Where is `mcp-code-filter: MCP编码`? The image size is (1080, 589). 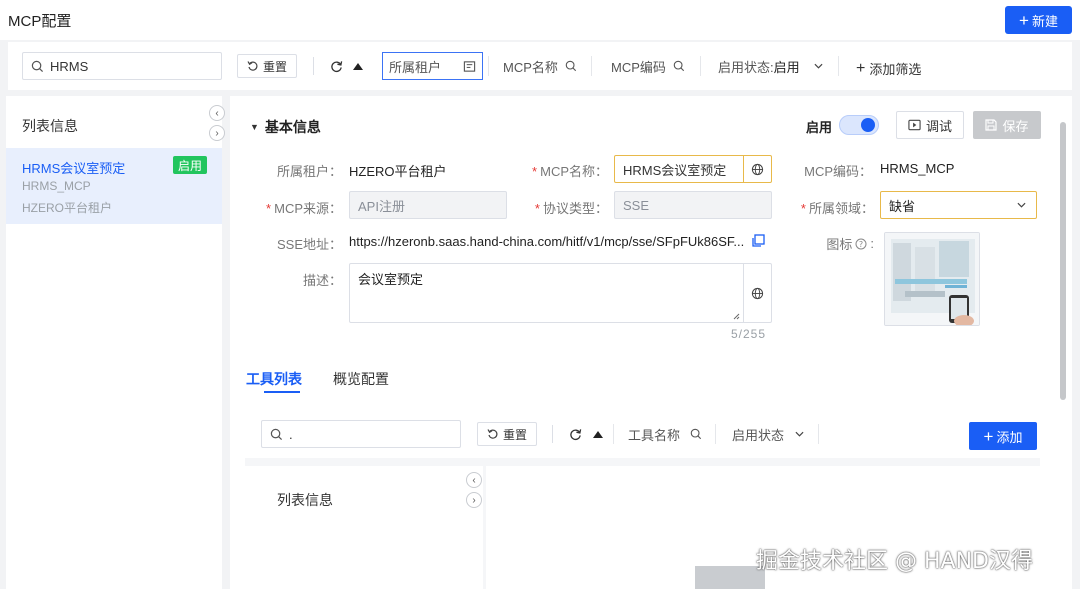
mcp-code-filter: MCP编码 is located at coordinates (648, 66).